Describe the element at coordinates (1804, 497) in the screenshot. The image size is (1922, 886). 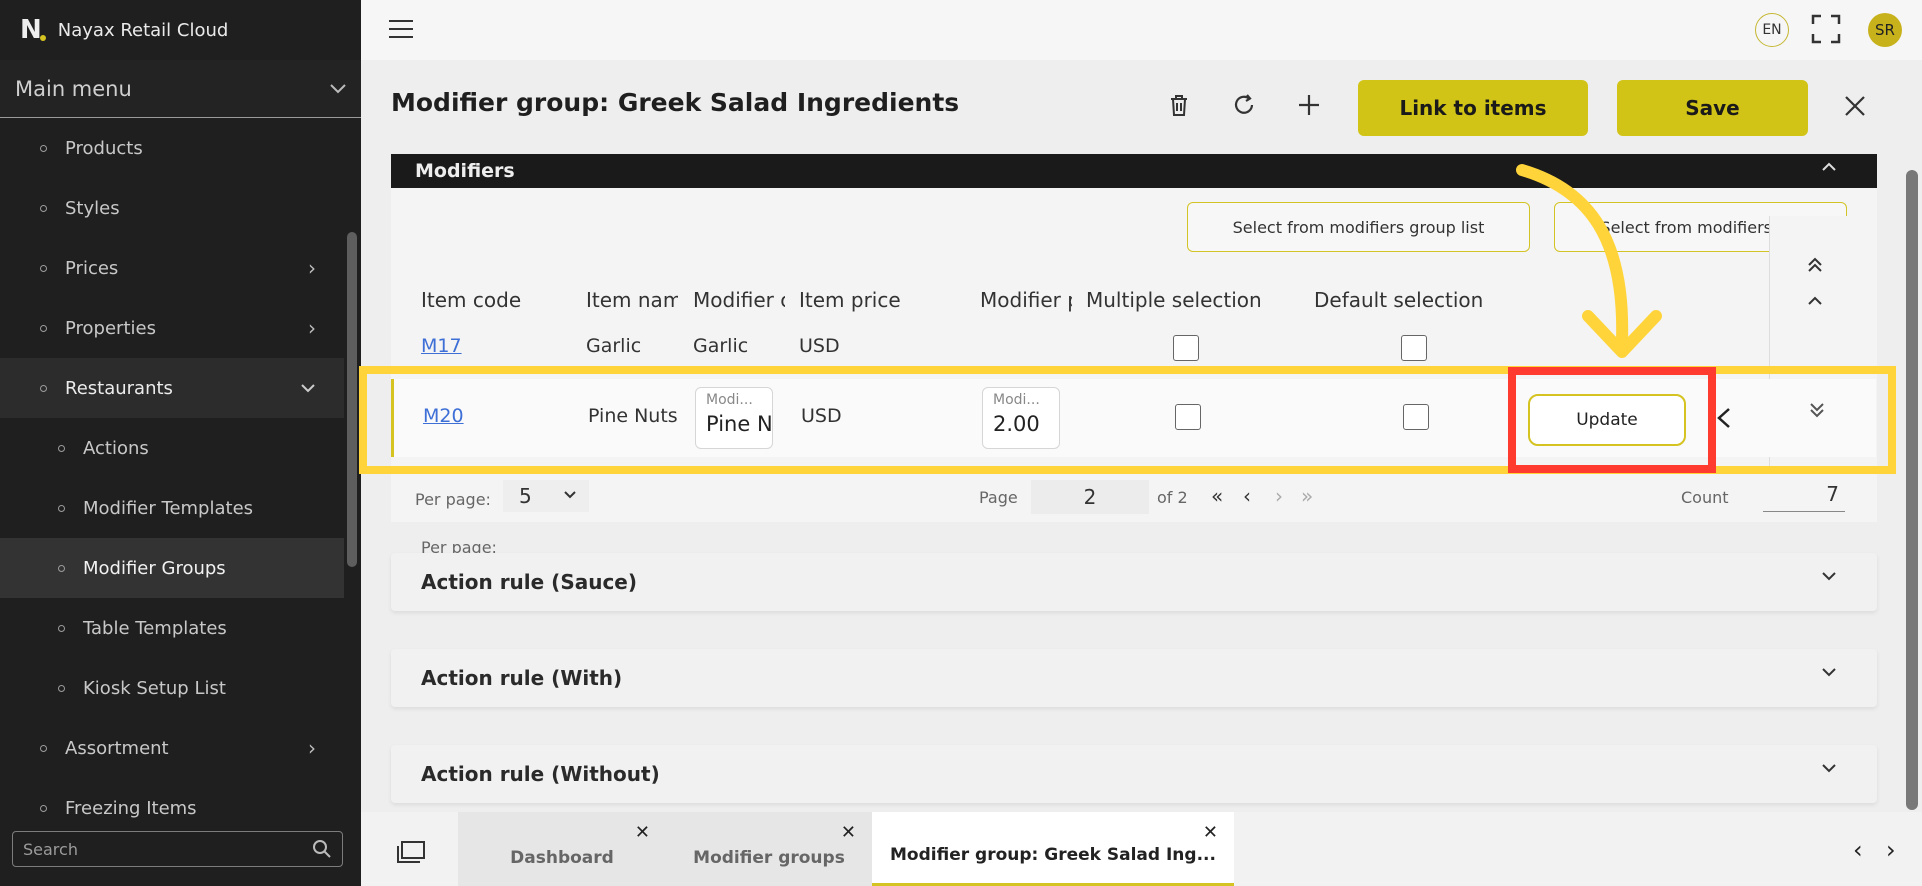
I see `count-value: 7` at that location.